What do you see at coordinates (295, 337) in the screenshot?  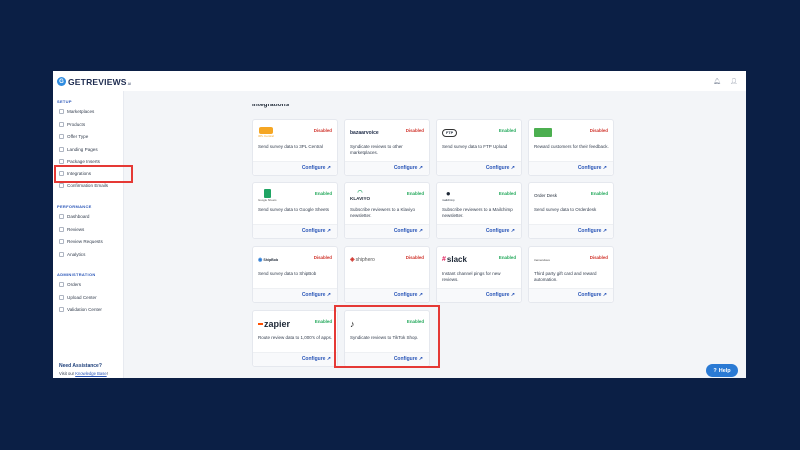 I see `card-description: Route review data to 1,000's of apps.` at bounding box center [295, 337].